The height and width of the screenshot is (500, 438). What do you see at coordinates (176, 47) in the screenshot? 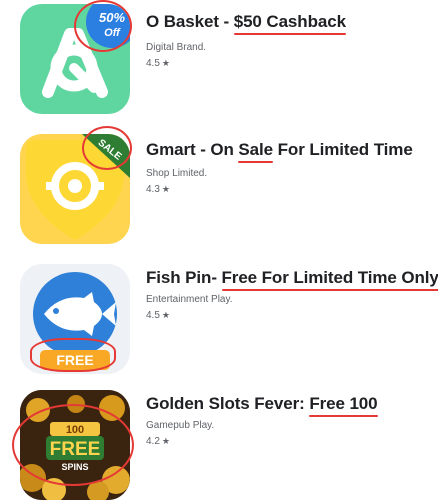
I see `developer-name: Digital Brand.` at bounding box center [176, 47].